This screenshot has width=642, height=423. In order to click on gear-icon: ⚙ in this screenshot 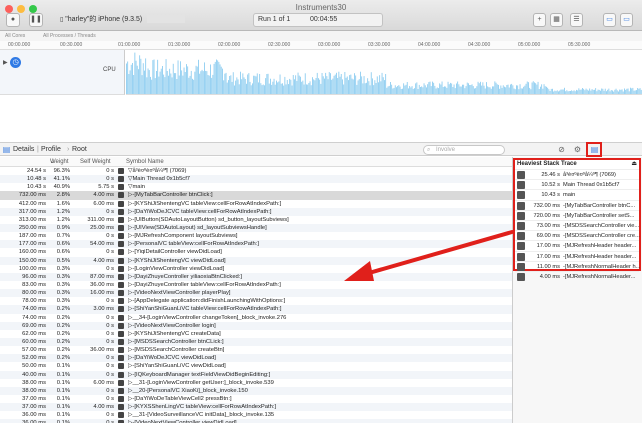, I will do `click(577, 149)`.